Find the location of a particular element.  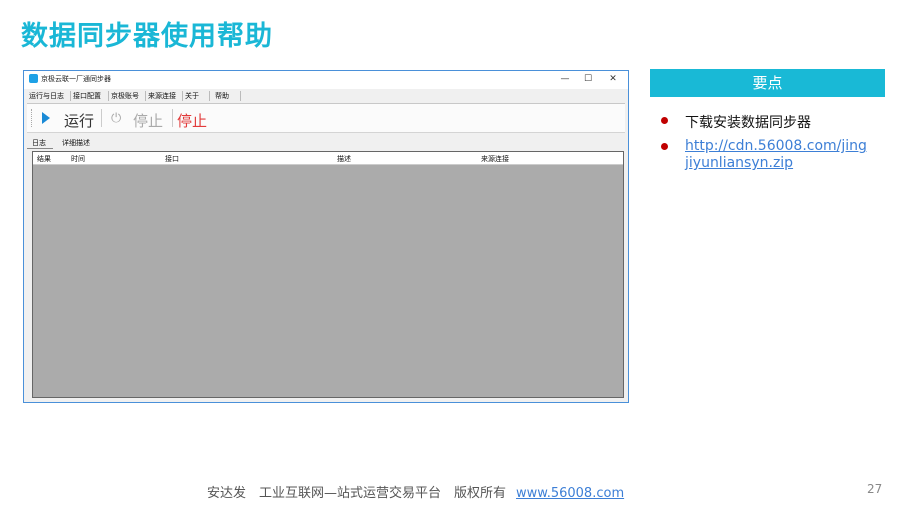

toolbar-grip is located at coordinates (32, 118).